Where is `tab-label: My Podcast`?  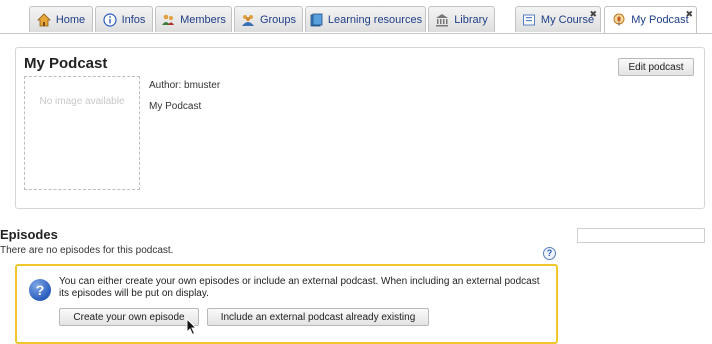
tab-label: My Podcast is located at coordinates (660, 20).